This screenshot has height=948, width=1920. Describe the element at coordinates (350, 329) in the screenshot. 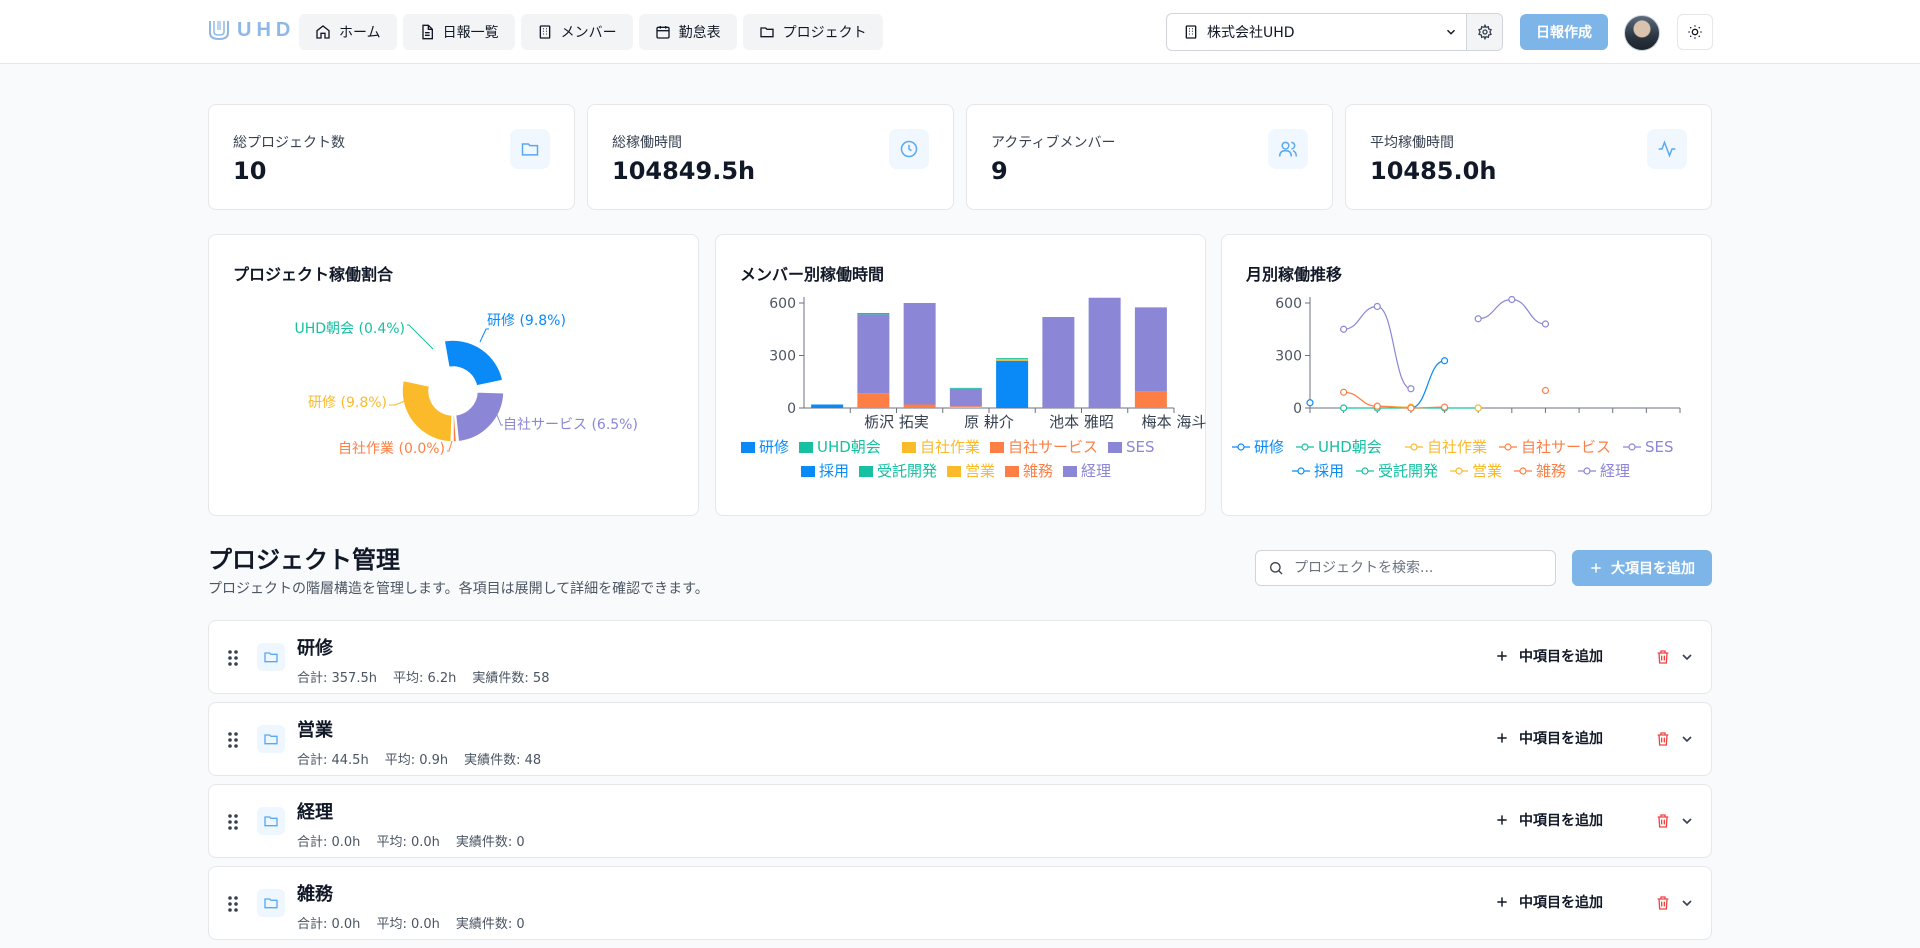

I see `pie-label: UHD朝会 (0.4%)` at that location.